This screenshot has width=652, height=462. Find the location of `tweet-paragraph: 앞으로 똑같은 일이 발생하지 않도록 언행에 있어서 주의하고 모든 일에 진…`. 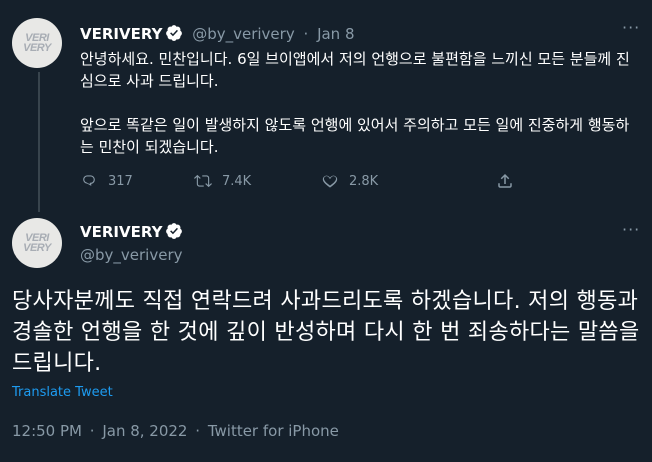

tweet-paragraph: 앞으로 똑같은 일이 발생하지 않도록 언행에 있어서 주의하고 모든 일에 진… is located at coordinates (355, 136).